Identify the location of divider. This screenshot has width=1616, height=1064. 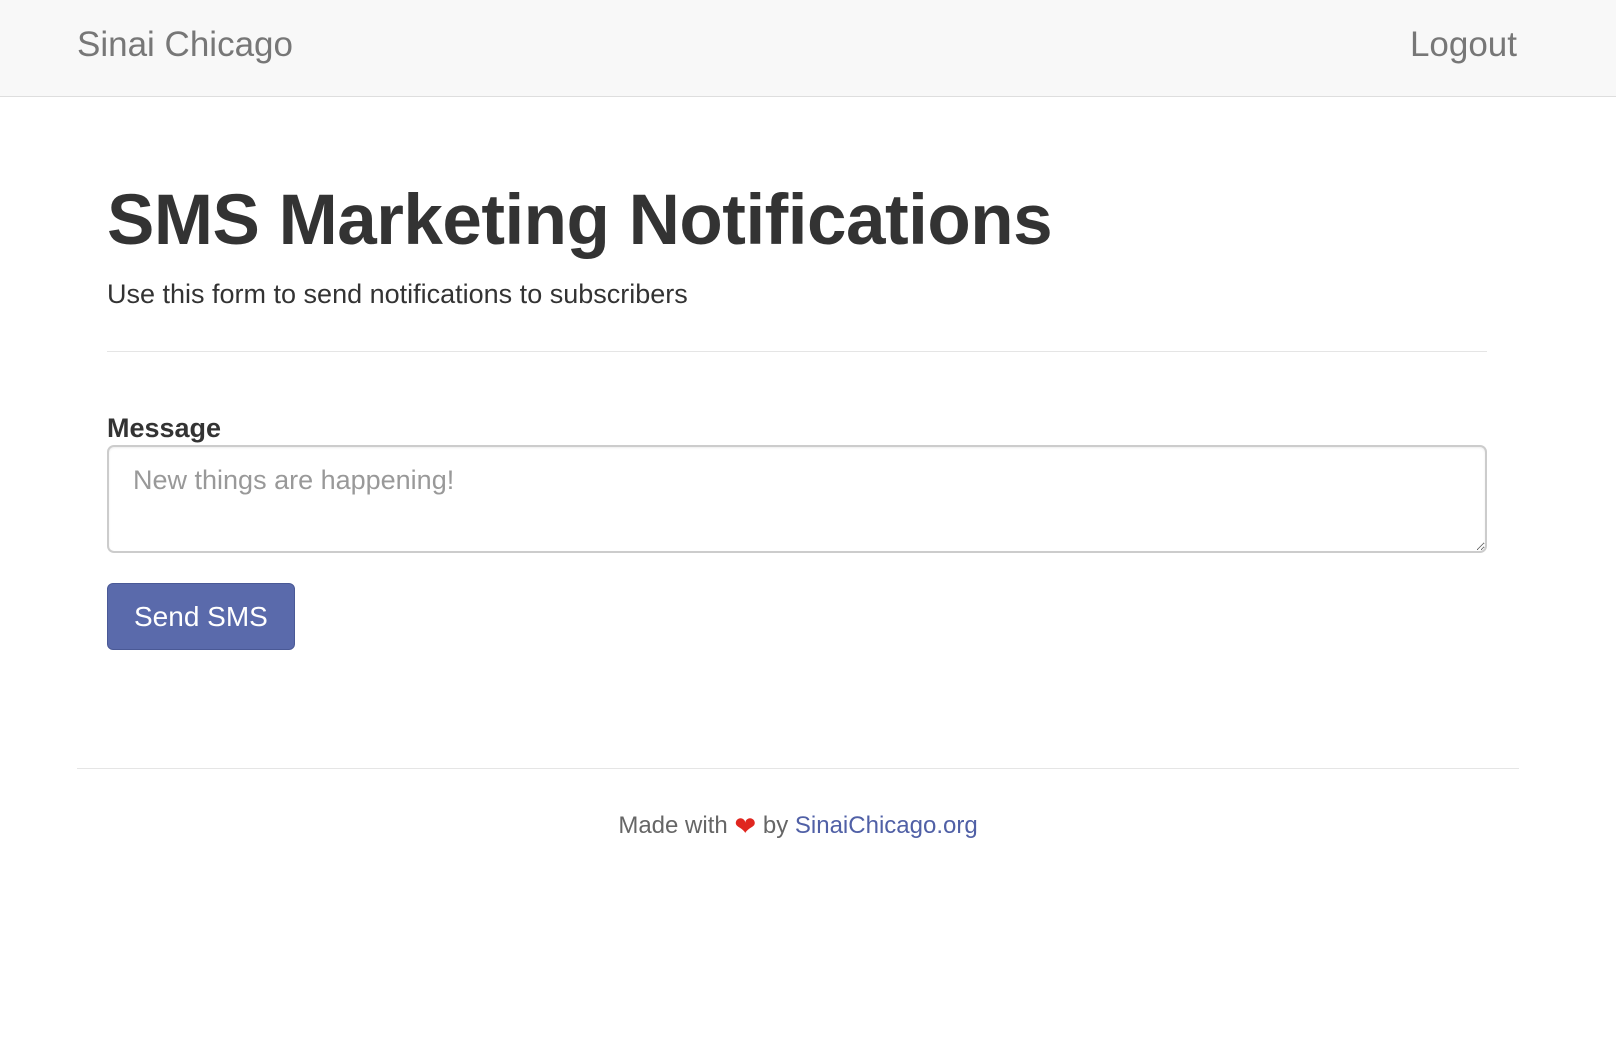
(797, 351).